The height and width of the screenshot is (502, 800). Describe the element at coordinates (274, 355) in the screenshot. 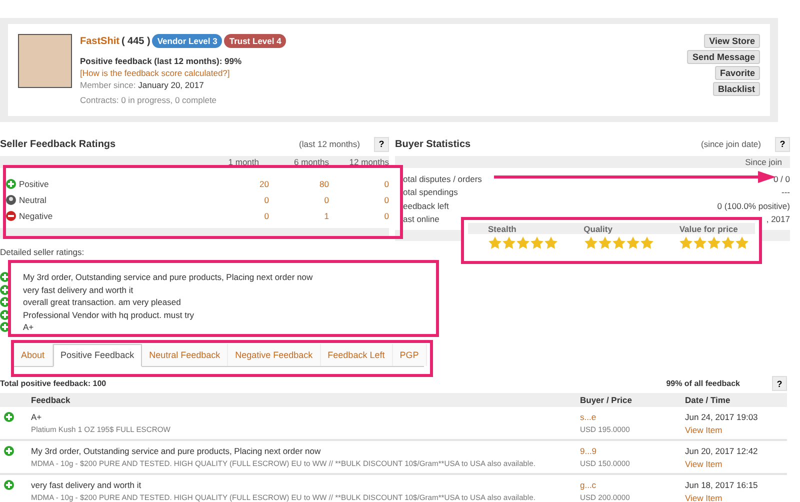

I see `tab: Negative Feedback` at that location.